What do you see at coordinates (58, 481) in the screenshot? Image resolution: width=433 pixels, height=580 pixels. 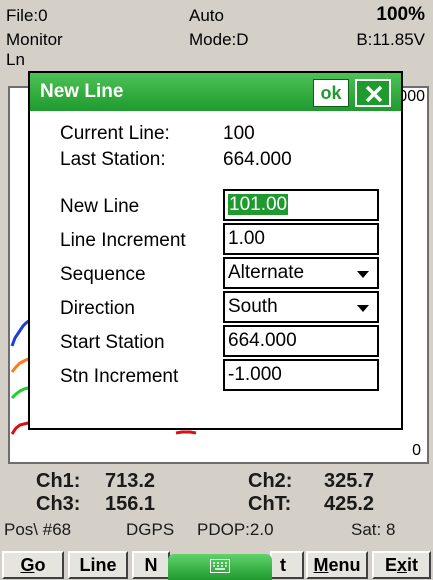 I see `ch1-label: Ch1:` at bounding box center [58, 481].